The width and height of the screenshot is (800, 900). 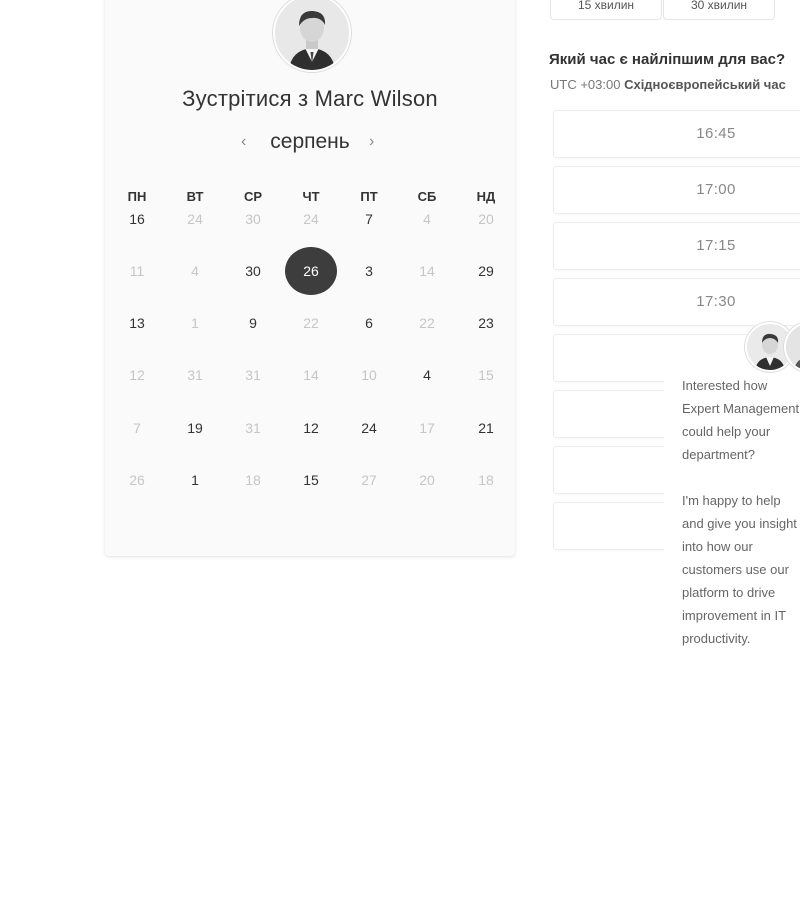 What do you see at coordinates (585, 84) in the screenshot?
I see `timezone-offset: UTC +03:00` at bounding box center [585, 84].